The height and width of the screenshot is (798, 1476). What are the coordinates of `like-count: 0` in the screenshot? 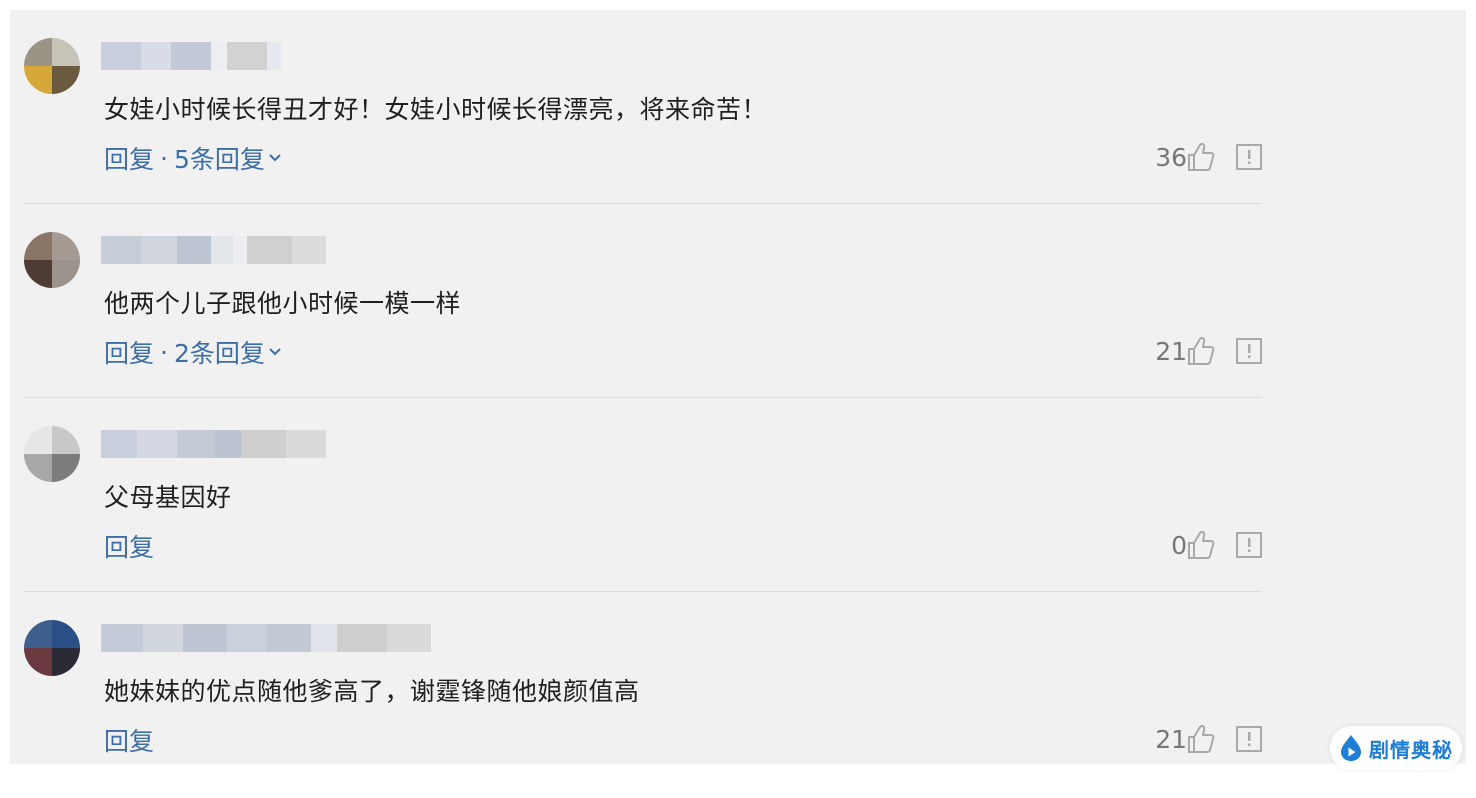 It's located at (1179, 546).